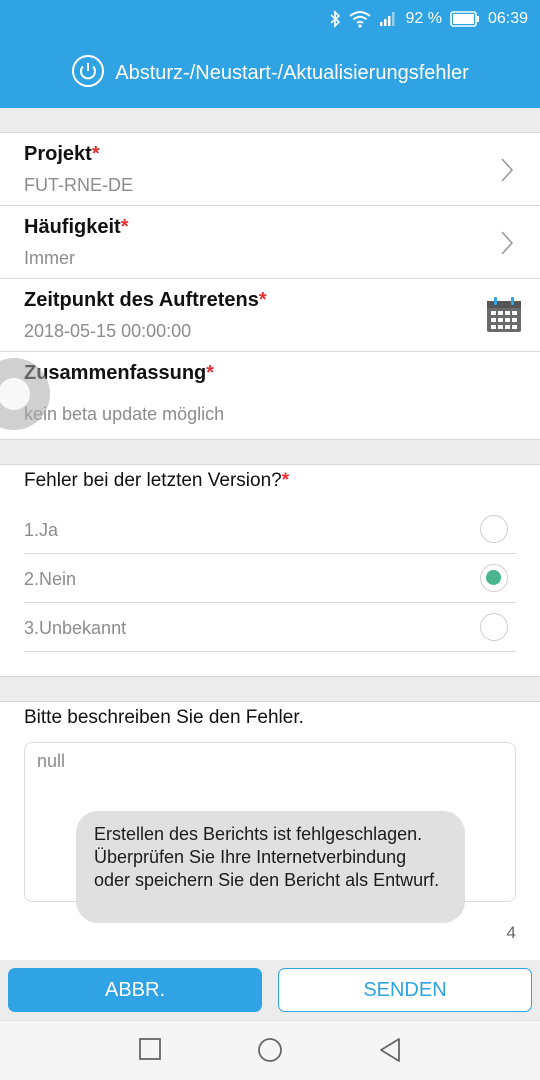 The height and width of the screenshot is (1080, 540). I want to click on battery-percent: 92 %, so click(423, 18).